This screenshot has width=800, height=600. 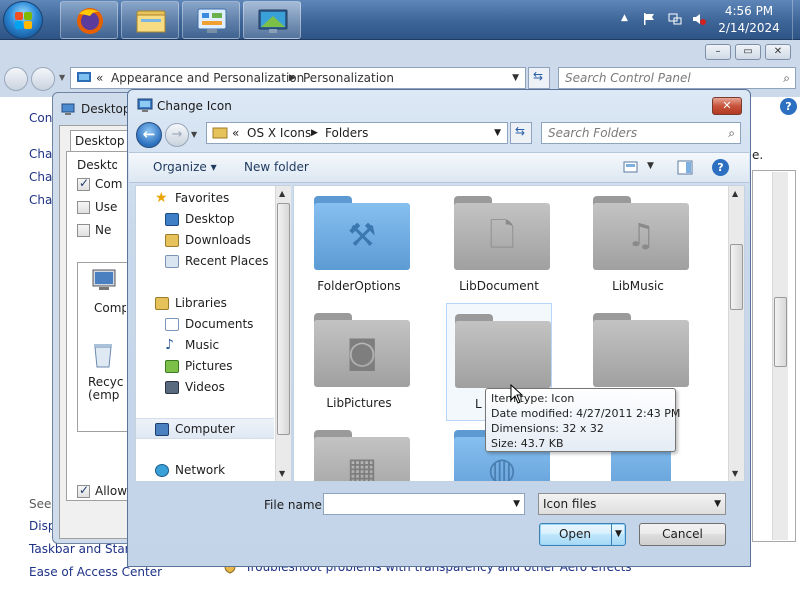 What do you see at coordinates (628, 20) in the screenshot?
I see `show-hidden-icons-chevron-icon: ▲` at bounding box center [628, 20].